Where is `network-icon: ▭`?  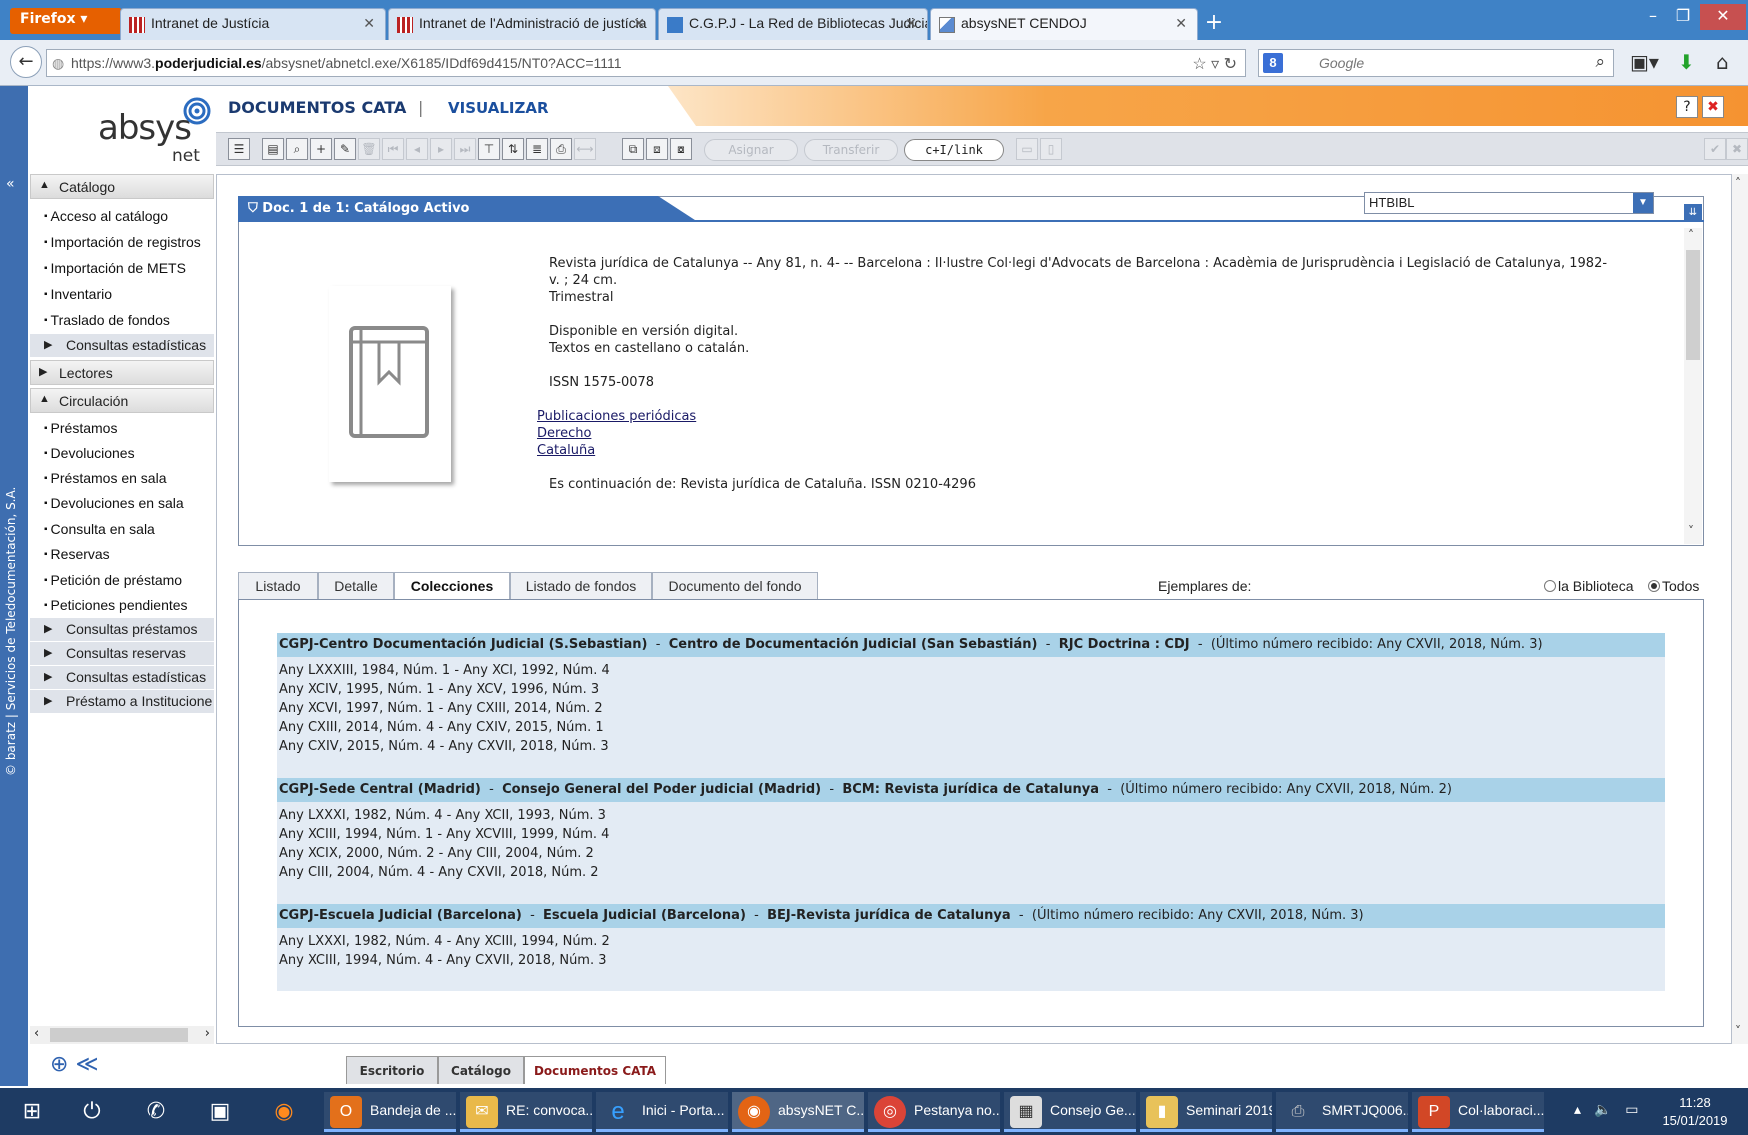 network-icon: ▭ is located at coordinates (1631, 1110).